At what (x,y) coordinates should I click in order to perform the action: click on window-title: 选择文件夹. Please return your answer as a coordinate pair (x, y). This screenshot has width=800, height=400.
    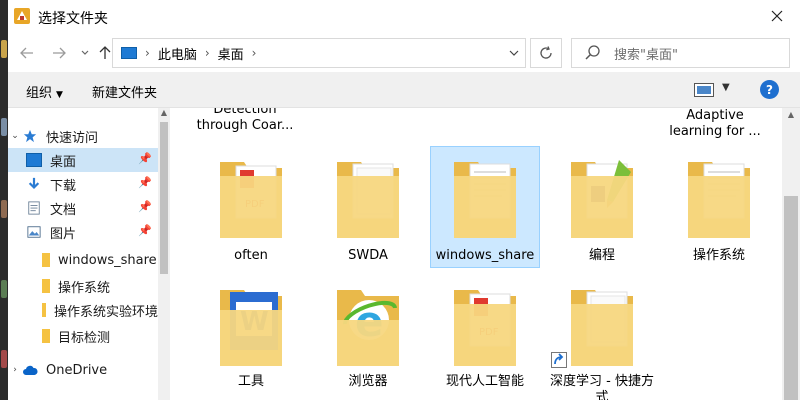
    Looking at the image, I should click on (73, 19).